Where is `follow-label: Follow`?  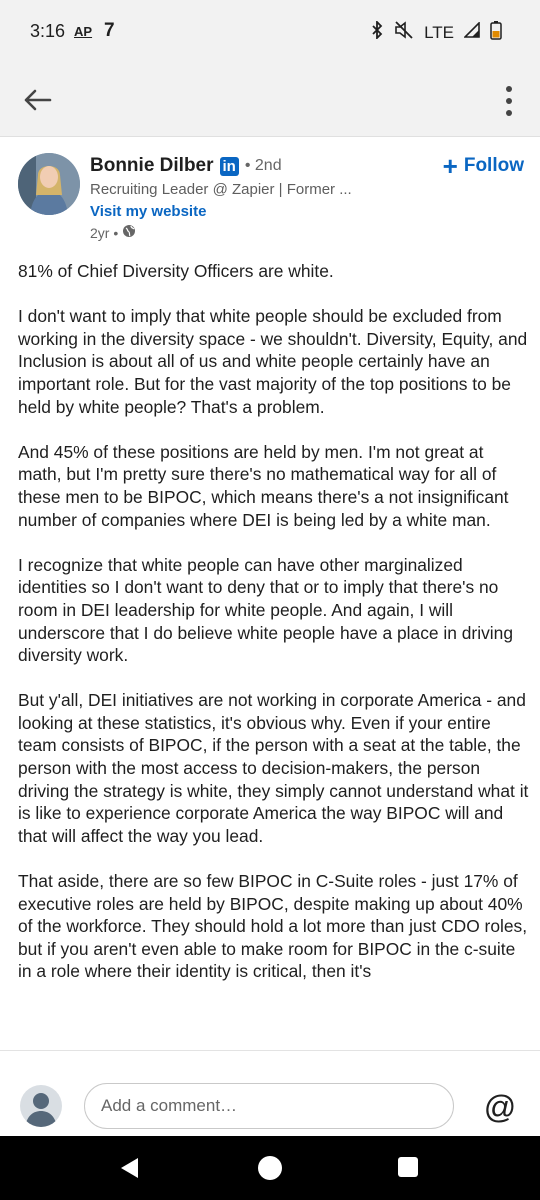
follow-label: Follow is located at coordinates (493, 165).